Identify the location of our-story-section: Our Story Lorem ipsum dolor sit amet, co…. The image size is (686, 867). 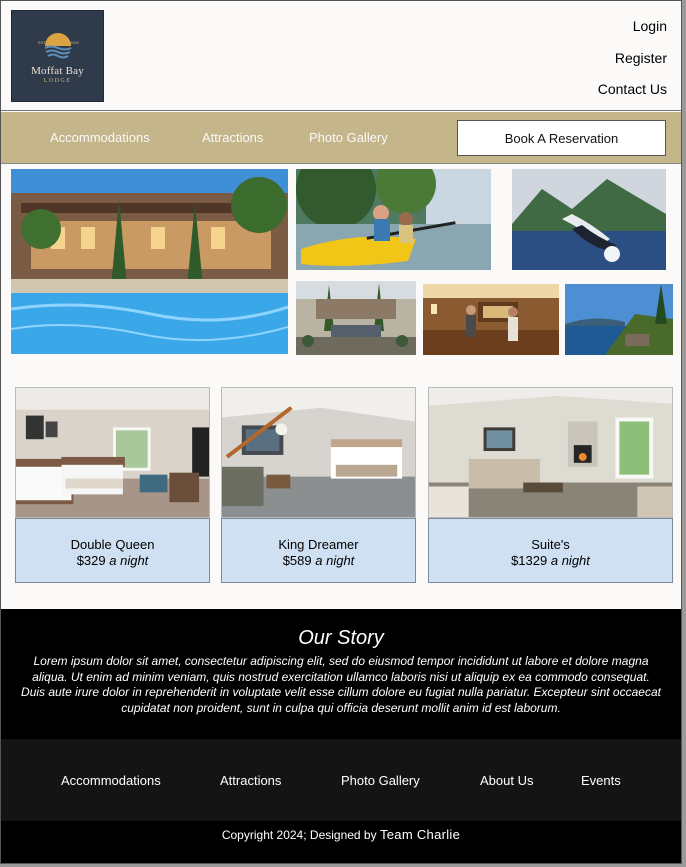
(341, 674).